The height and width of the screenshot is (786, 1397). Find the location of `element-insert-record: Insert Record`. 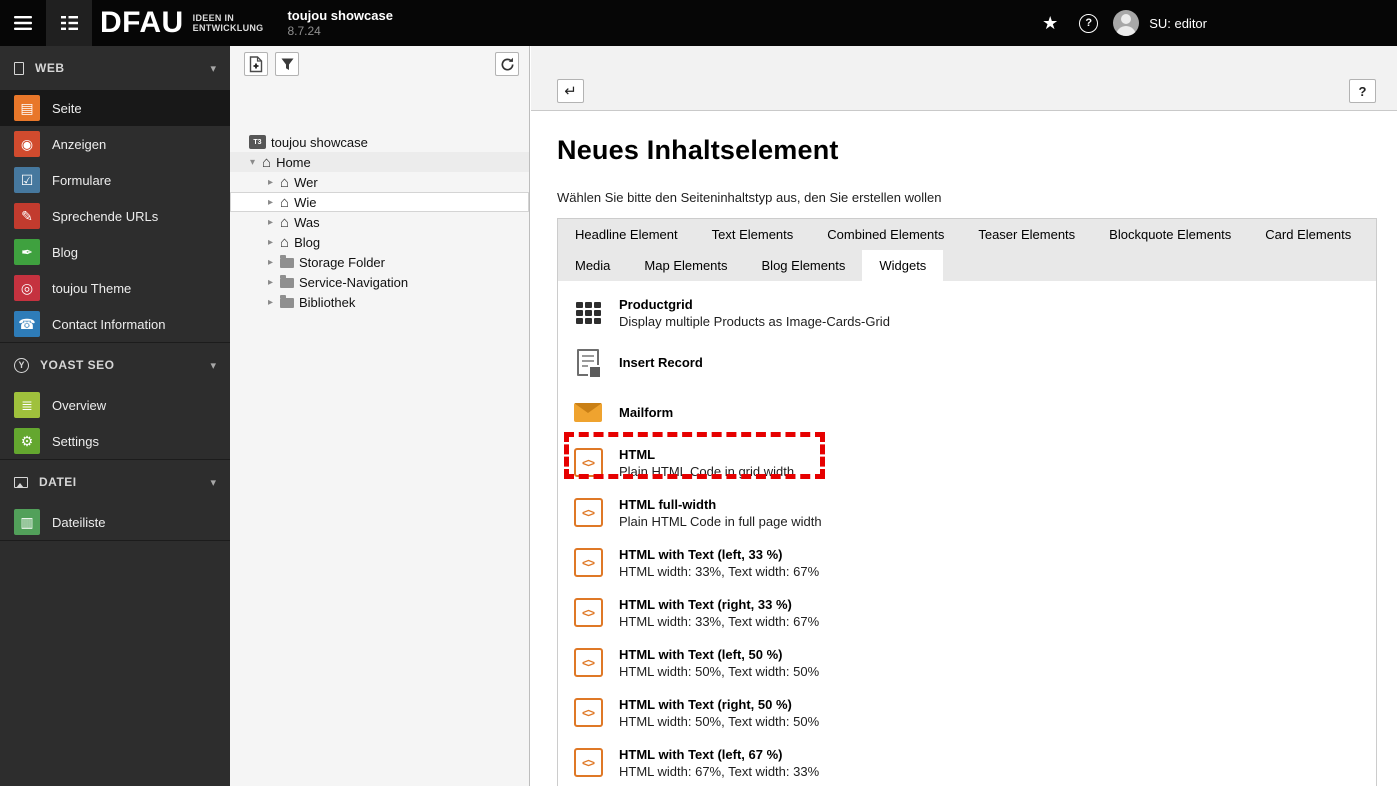

element-insert-record: Insert Record is located at coordinates (967, 362).